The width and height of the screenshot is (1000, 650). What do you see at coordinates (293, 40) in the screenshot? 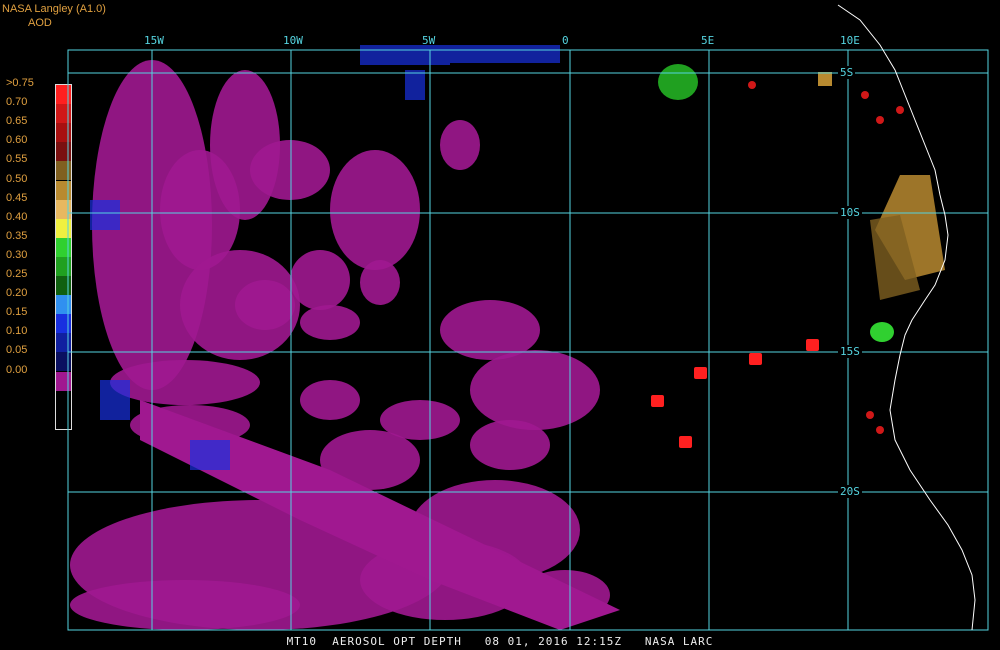
I see `longitude-label: 10W` at bounding box center [293, 40].